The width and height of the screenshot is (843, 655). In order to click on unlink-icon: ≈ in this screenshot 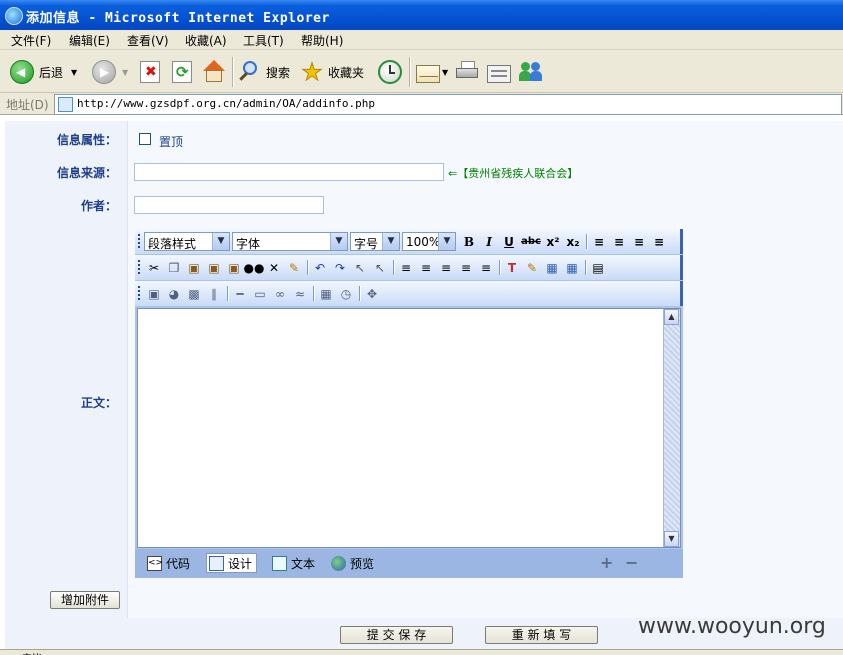, I will do `click(300, 293)`.